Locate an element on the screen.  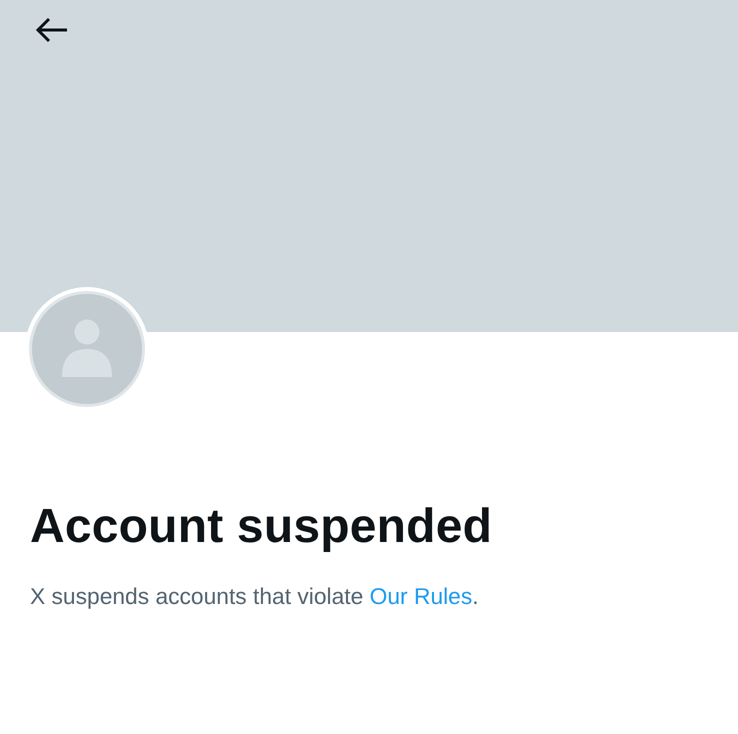
suspension-message: X suspends accounts that violate Our Rules. is located at coordinates (255, 596).